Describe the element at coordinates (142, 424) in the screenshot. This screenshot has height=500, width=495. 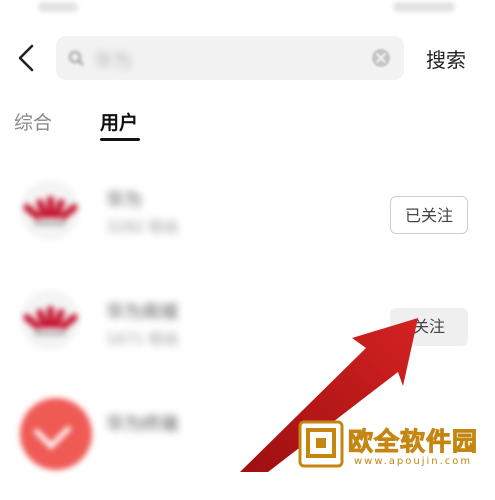
I see `user-name: 华为终端` at that location.